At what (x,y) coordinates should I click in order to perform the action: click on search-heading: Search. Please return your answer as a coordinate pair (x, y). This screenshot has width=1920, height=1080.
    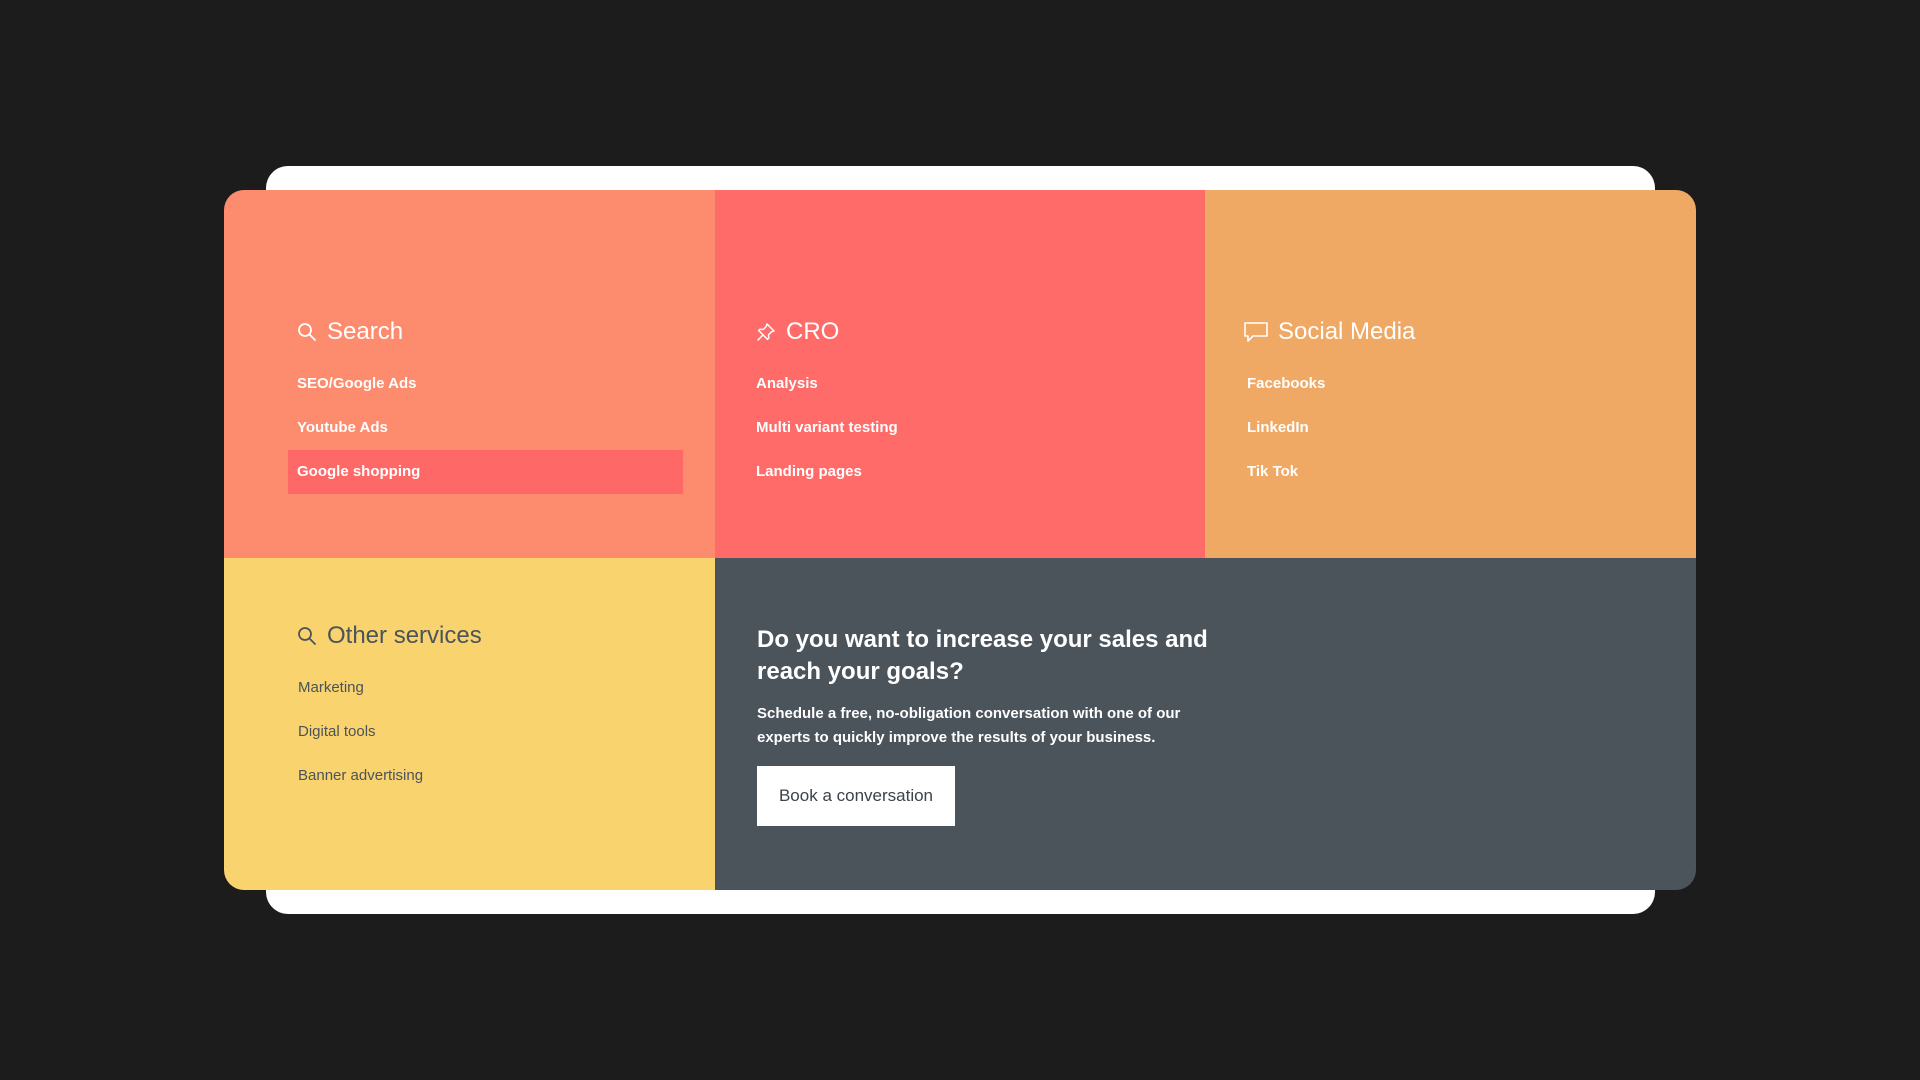
    Looking at the image, I should click on (349, 332).